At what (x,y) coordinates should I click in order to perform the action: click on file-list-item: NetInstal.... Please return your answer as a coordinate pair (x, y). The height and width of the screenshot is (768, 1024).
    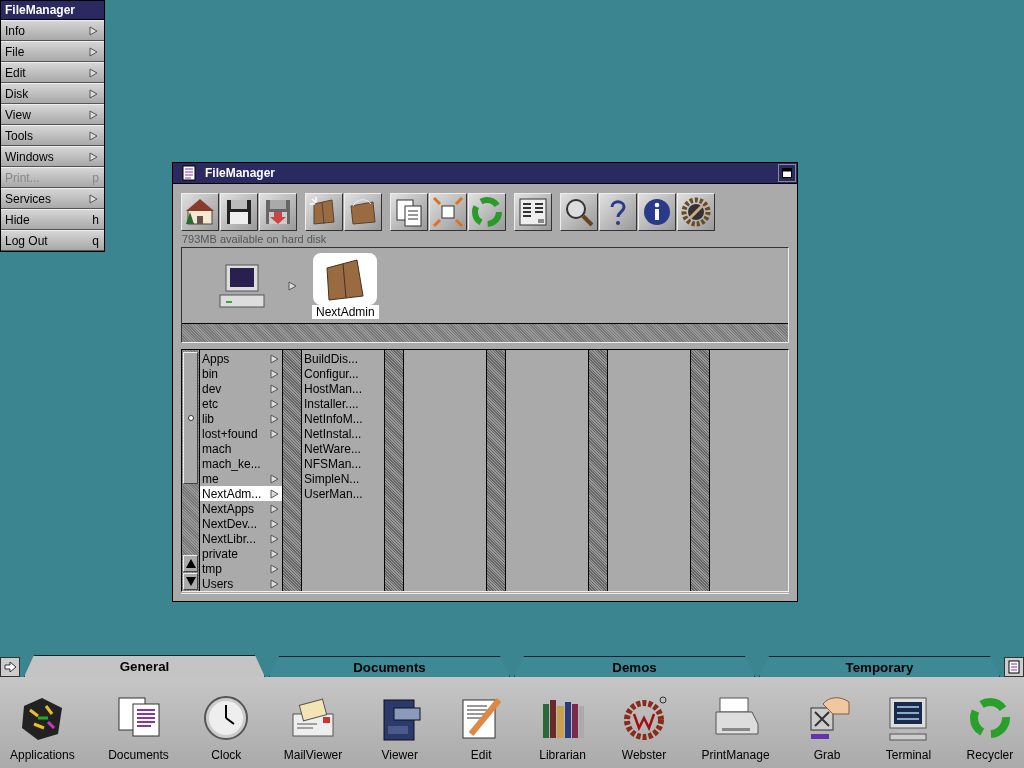
    Looking at the image, I should click on (343, 434).